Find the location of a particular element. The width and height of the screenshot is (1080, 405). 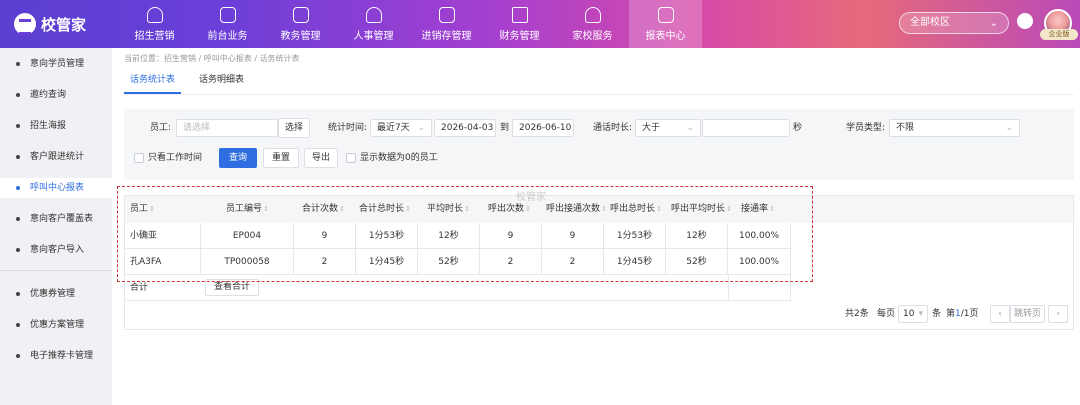

book-icon is located at coordinates (300, 14).